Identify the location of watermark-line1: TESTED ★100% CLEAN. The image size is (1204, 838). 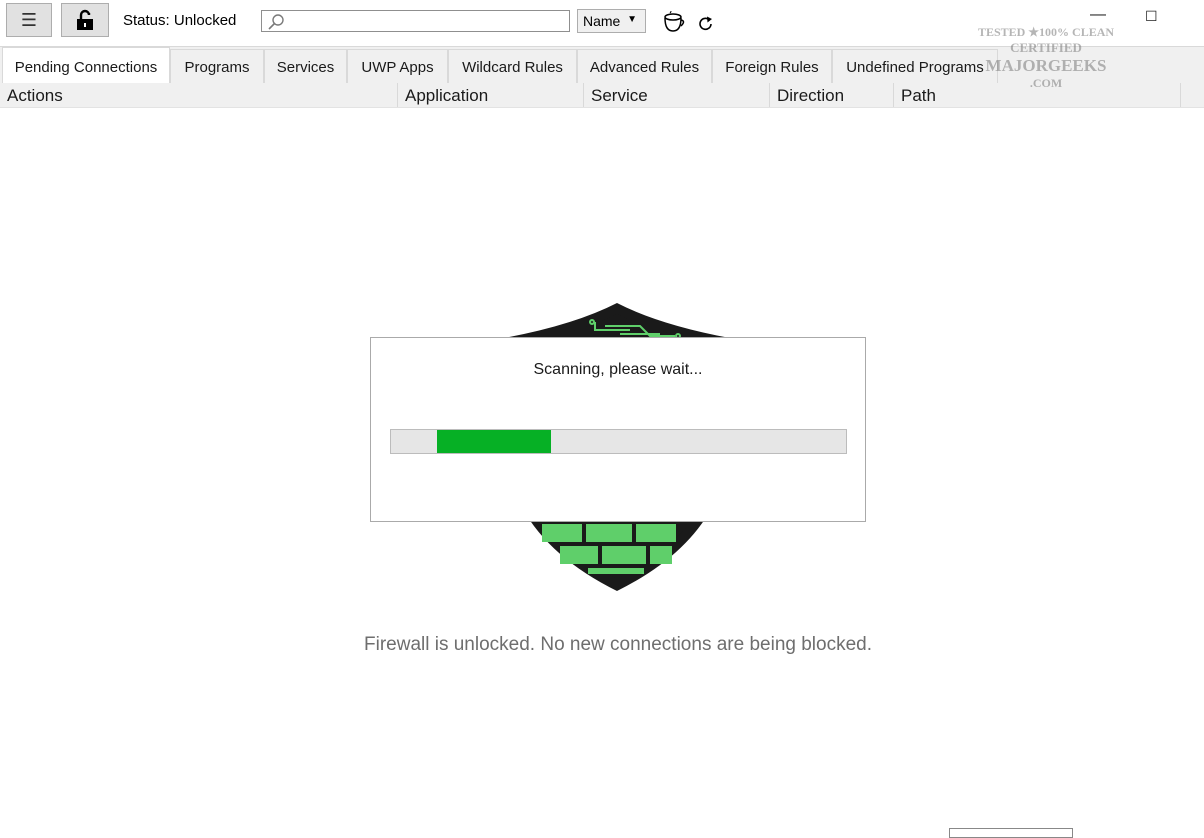
(1046, 32).